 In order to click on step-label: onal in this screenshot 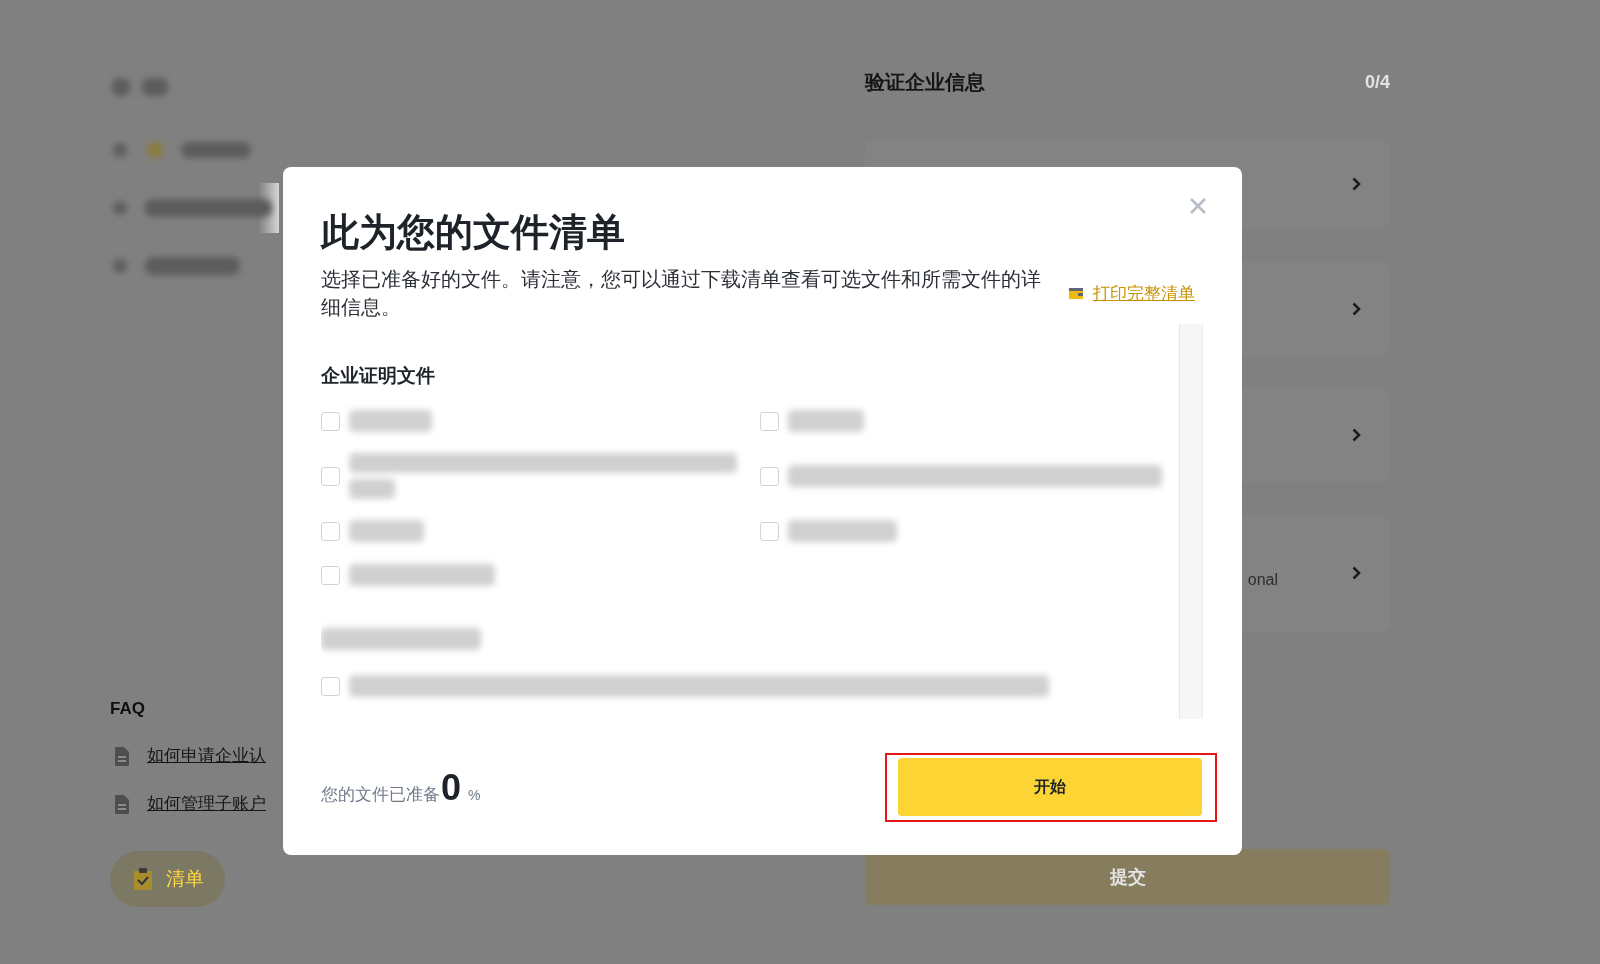, I will do `click(1262, 580)`.